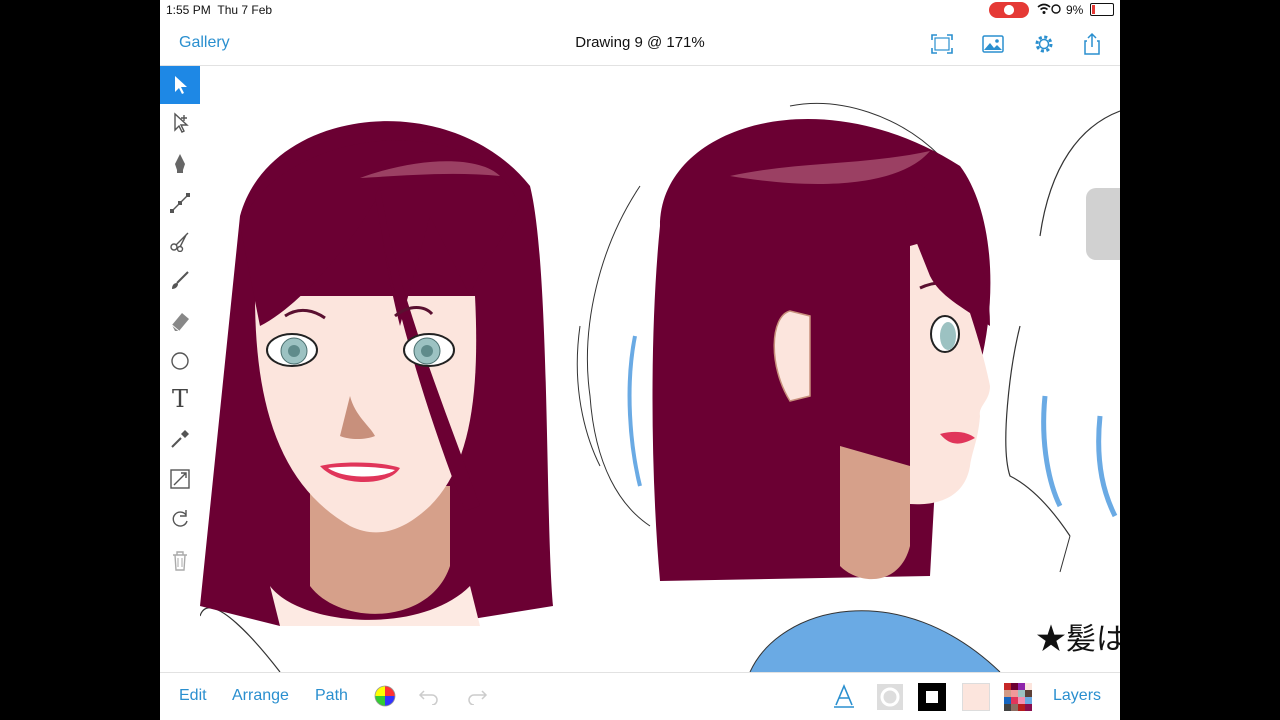  I want to click on brush-icon, so click(180, 281).